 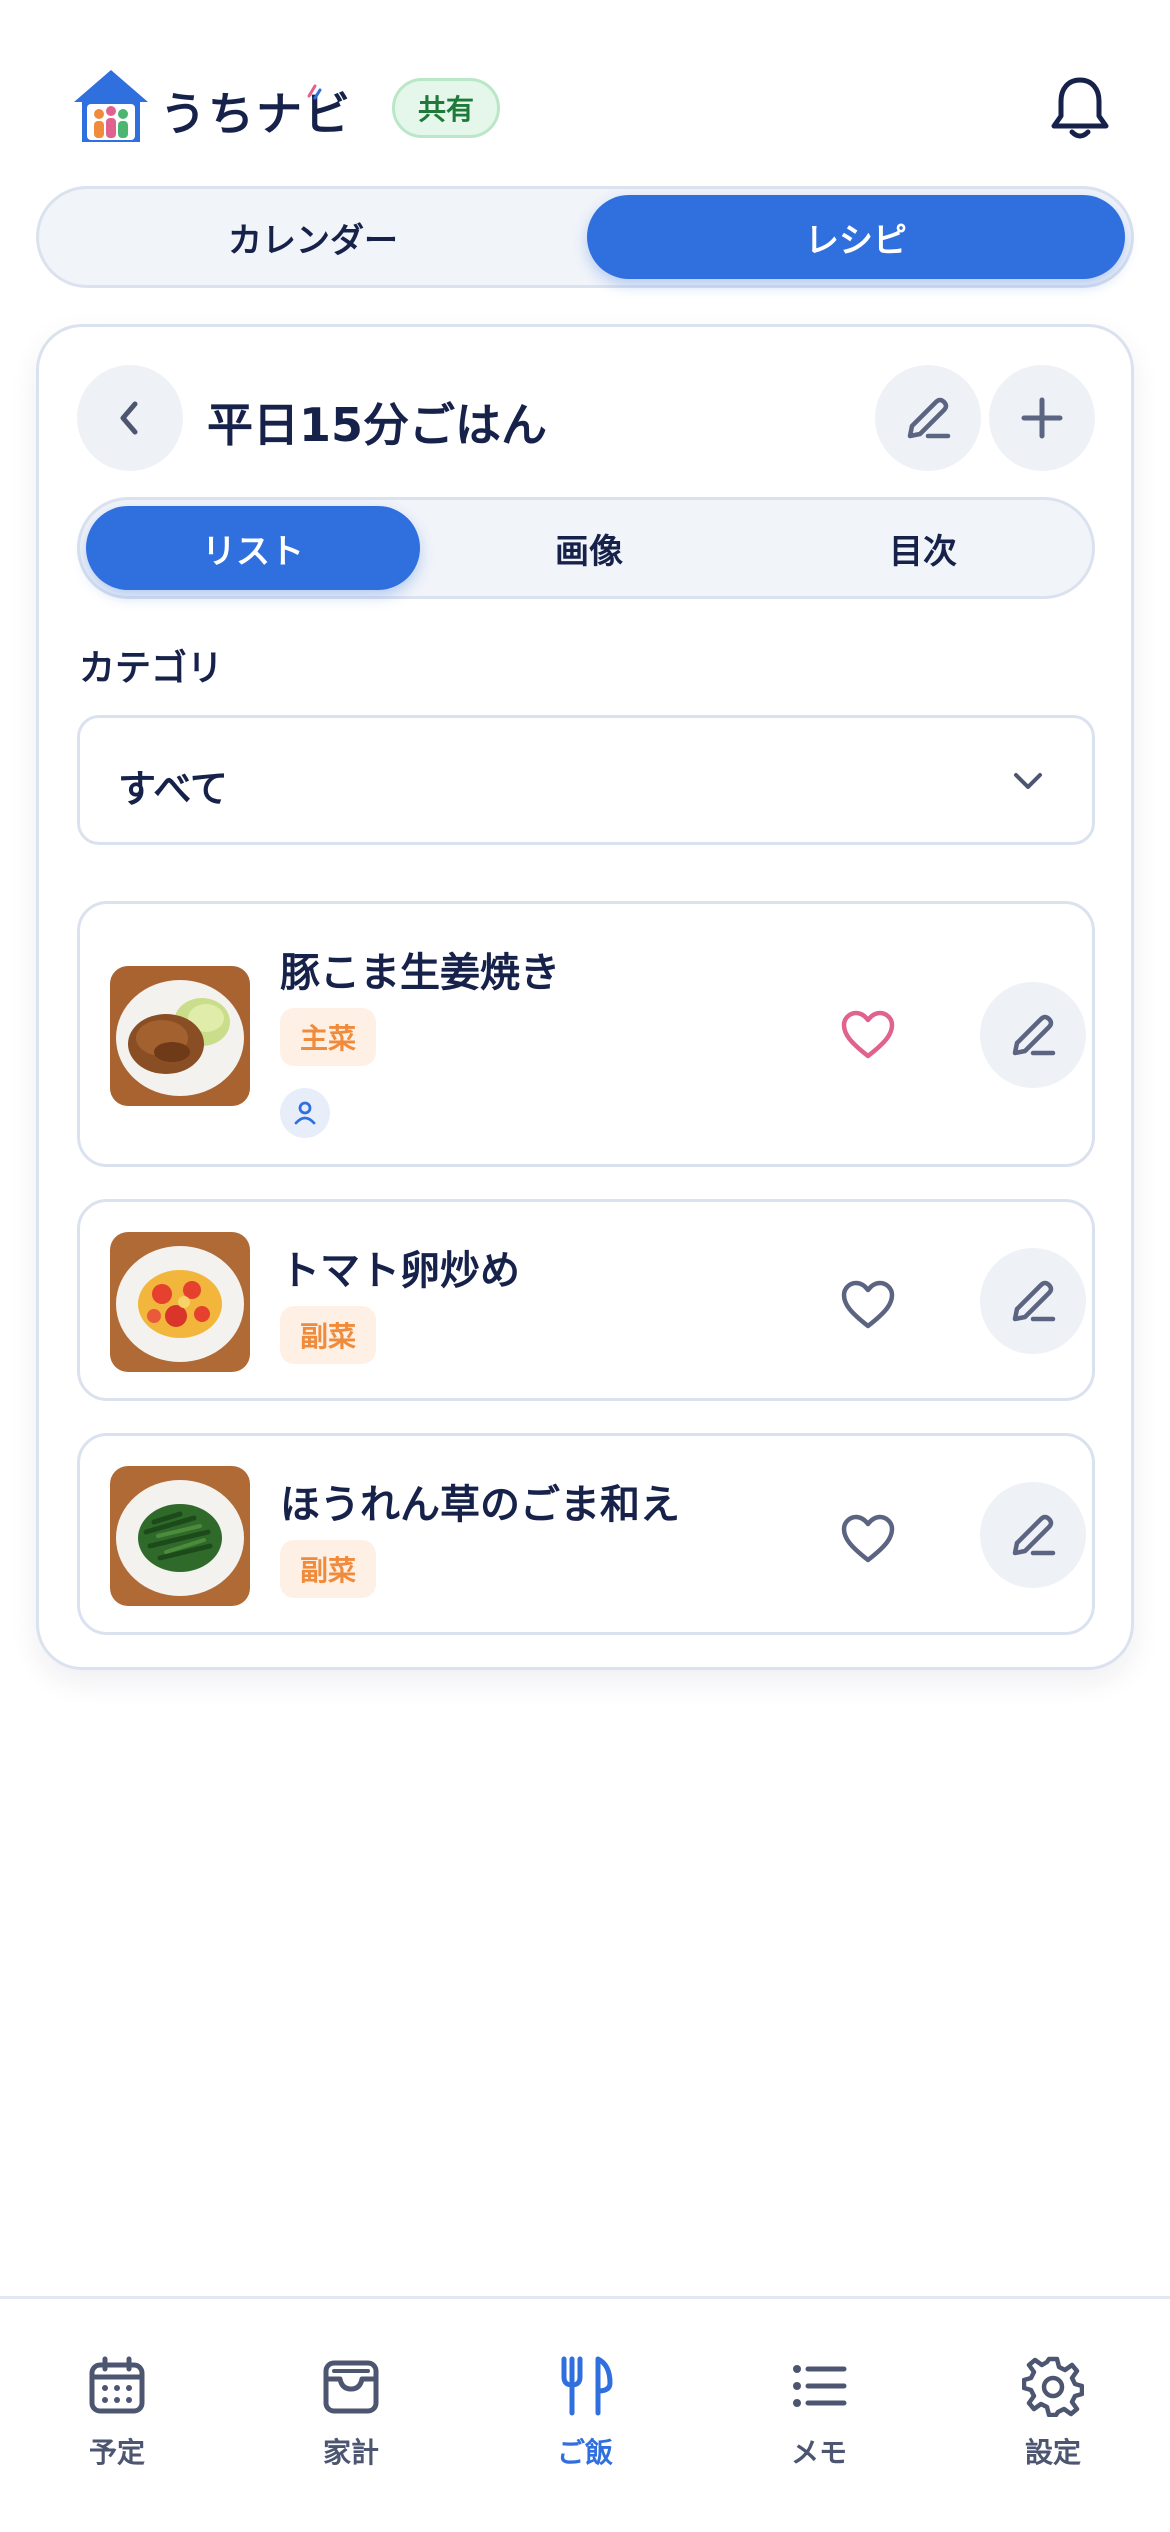 What do you see at coordinates (253, 548) in the screenshot?
I see `tab-list: リスト` at bounding box center [253, 548].